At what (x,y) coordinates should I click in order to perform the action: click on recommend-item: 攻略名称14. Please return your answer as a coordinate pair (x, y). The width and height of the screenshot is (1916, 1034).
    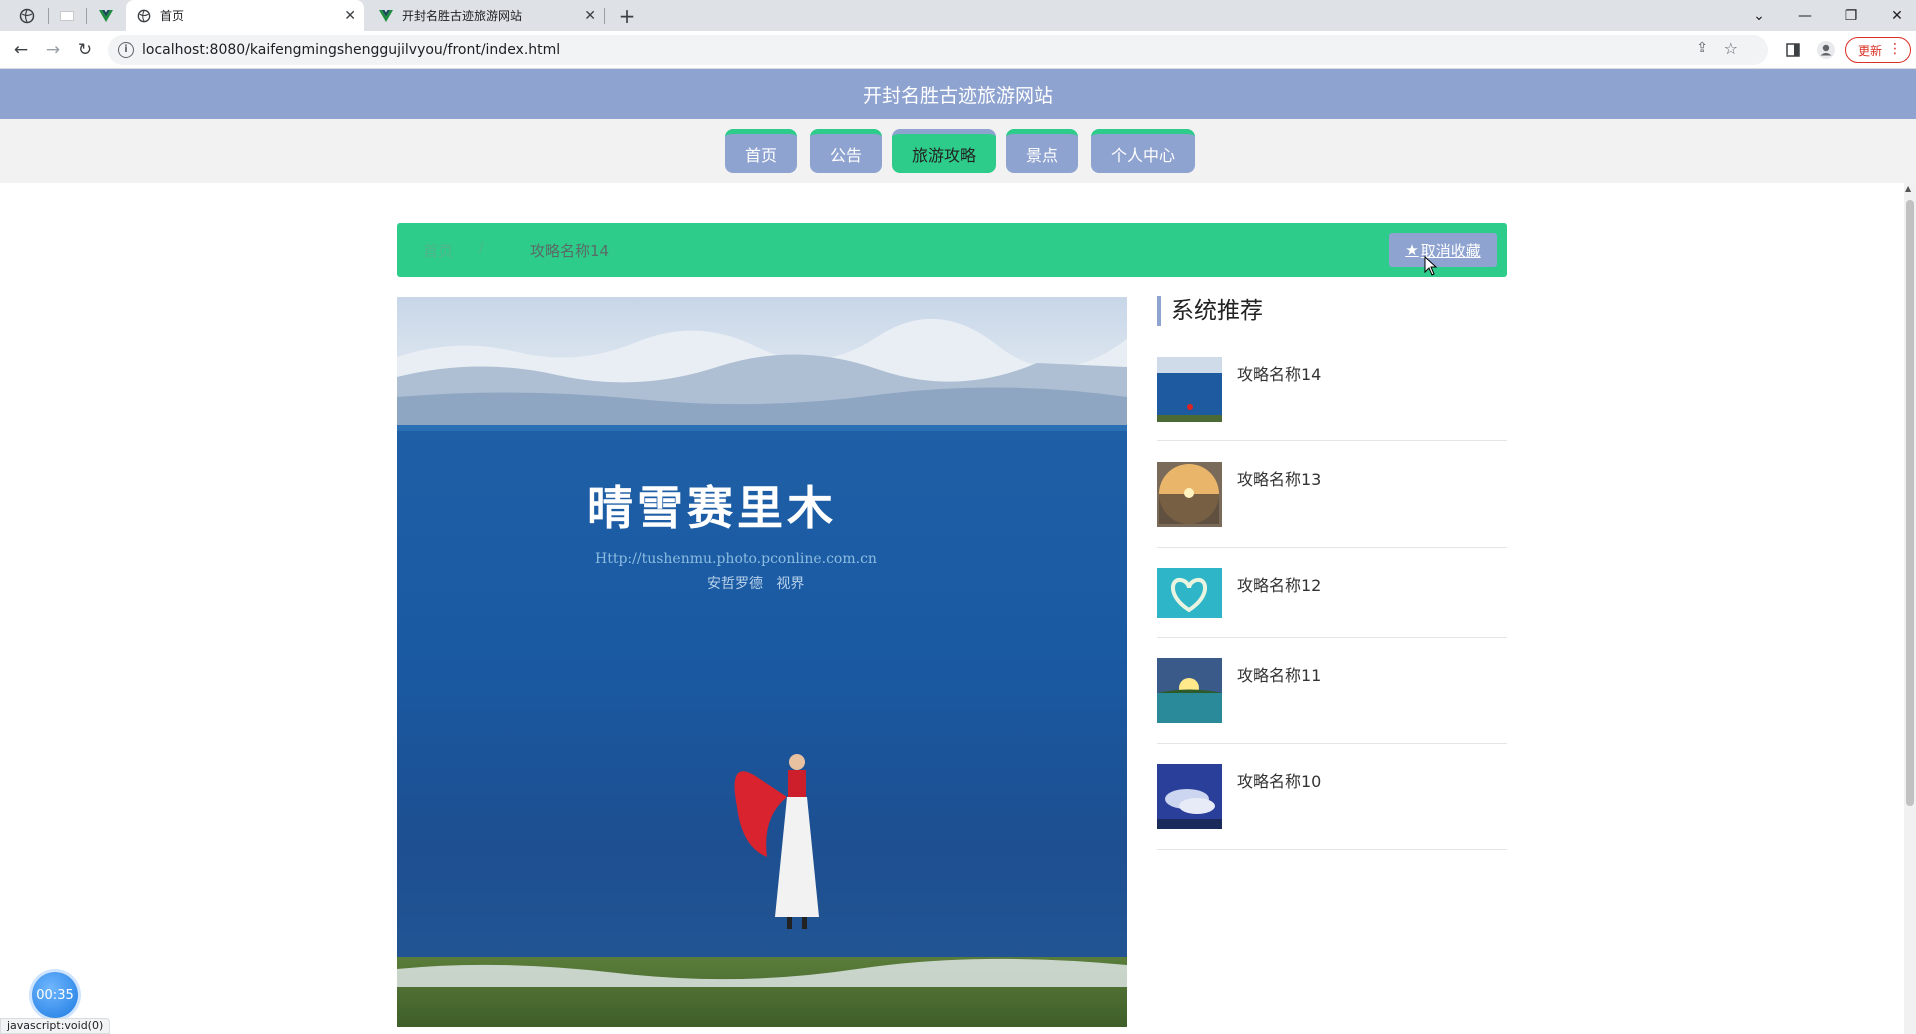
    Looking at the image, I should click on (1332, 399).